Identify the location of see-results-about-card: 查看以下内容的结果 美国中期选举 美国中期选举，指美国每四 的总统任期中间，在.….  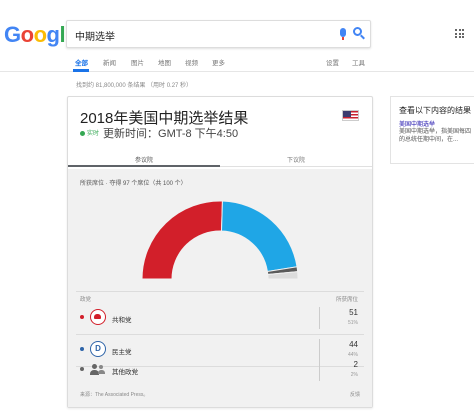
(432, 130).